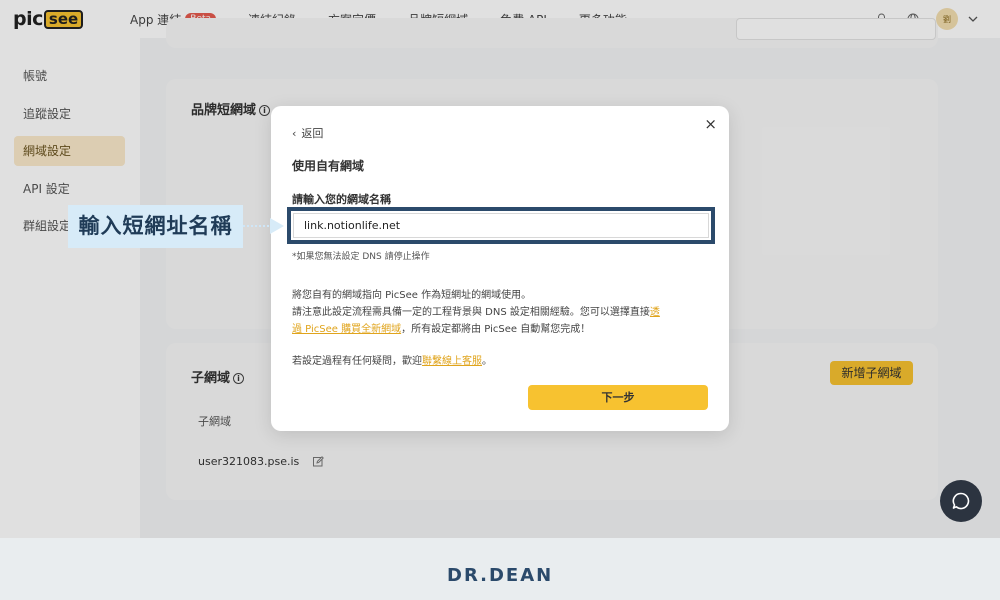  What do you see at coordinates (277, 226) in the screenshot?
I see `annotation-arrow-head` at bounding box center [277, 226].